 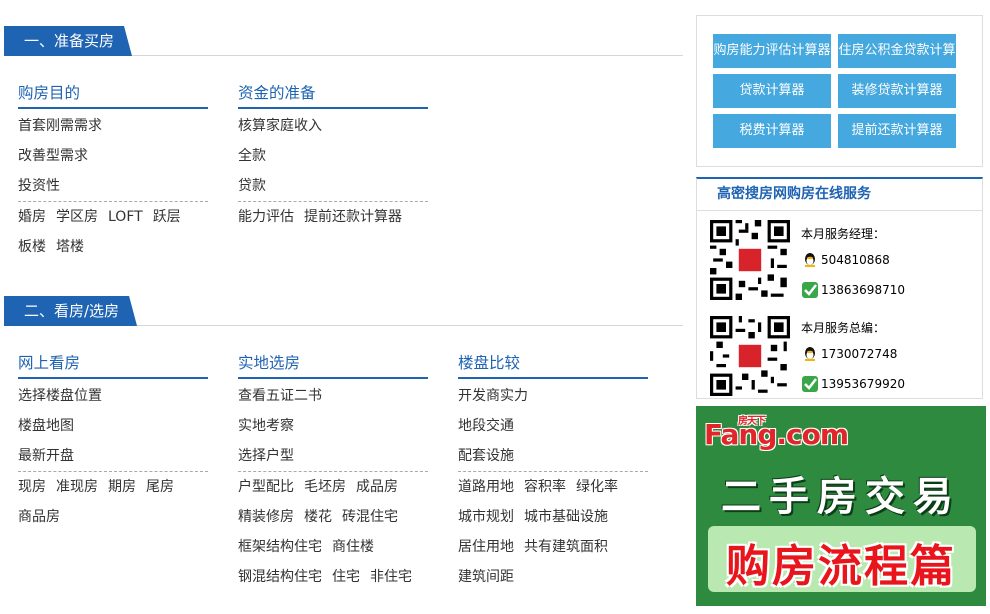 I want to click on topic-link: 成品房, so click(x=377, y=487).